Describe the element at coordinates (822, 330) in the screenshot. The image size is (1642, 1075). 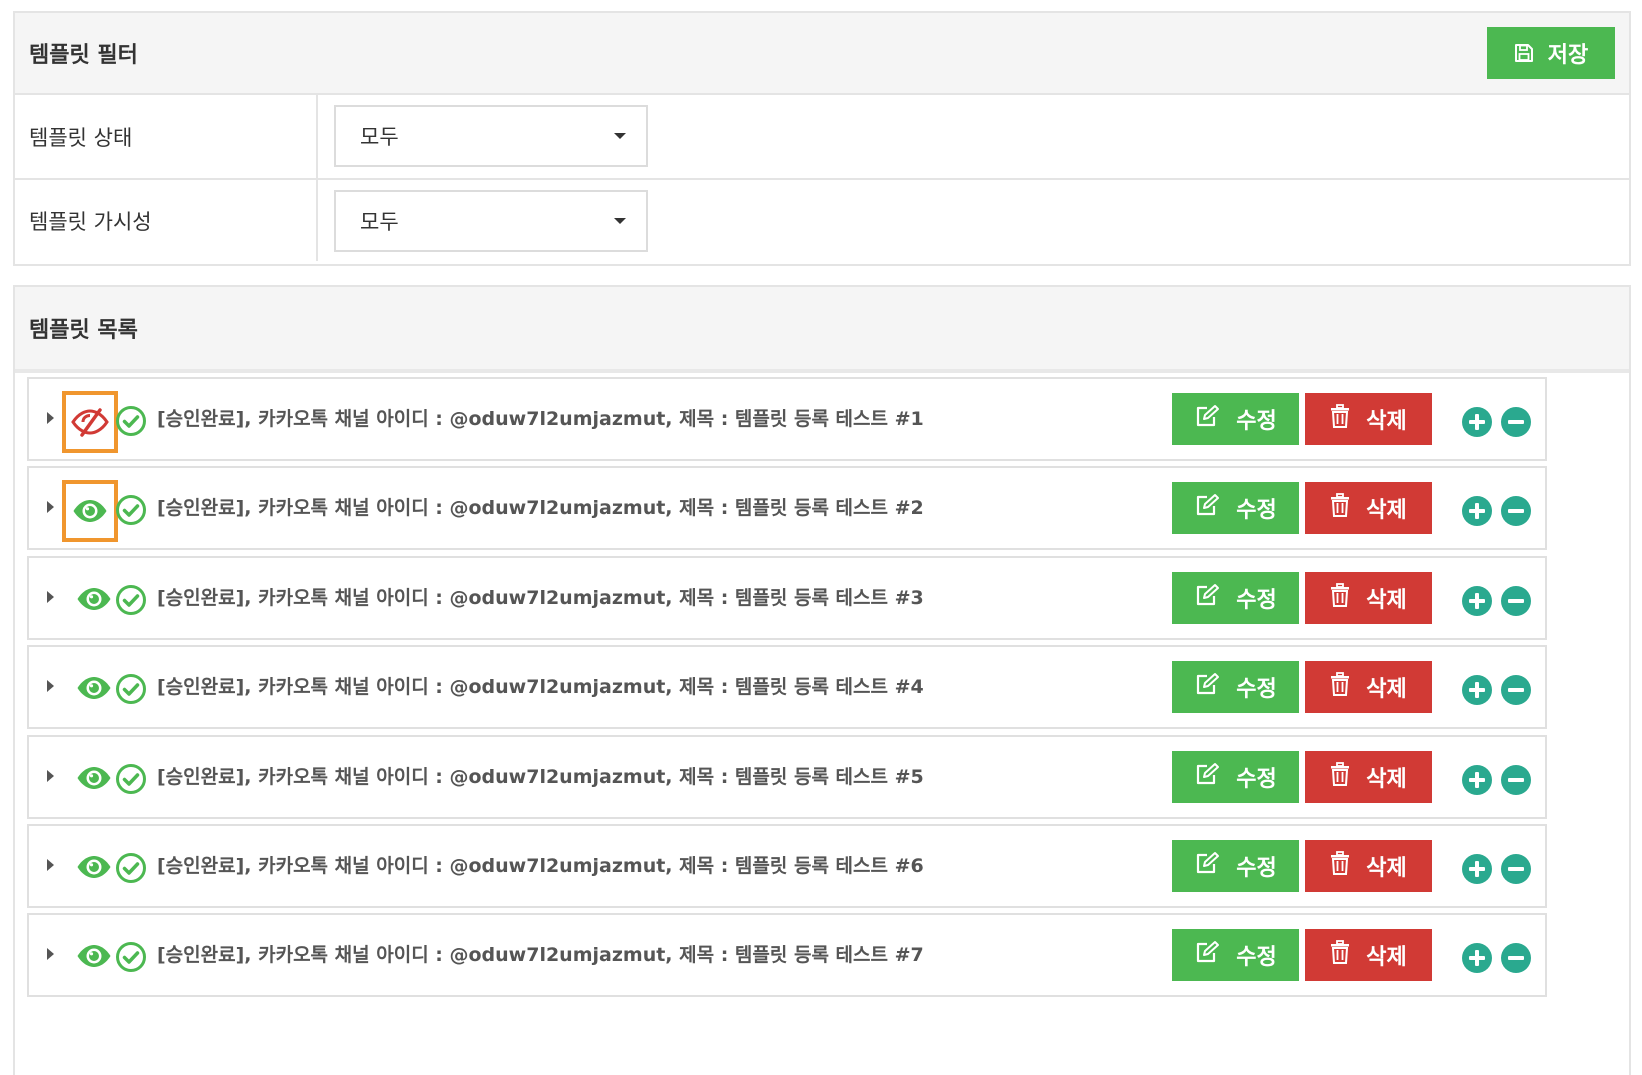
I see `list-header: 템플릿 목록` at that location.